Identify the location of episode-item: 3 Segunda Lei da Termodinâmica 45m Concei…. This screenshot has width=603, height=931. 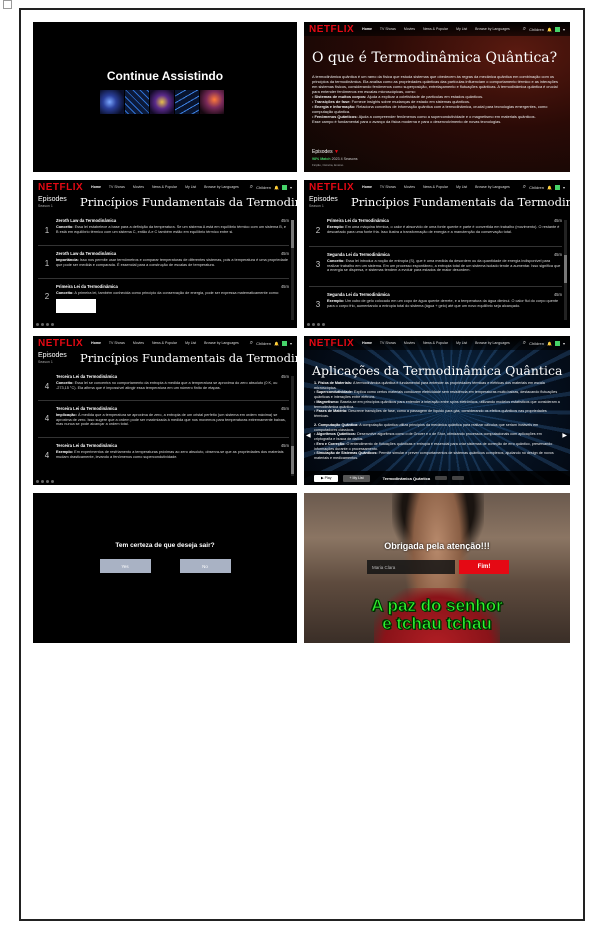
(435, 262).